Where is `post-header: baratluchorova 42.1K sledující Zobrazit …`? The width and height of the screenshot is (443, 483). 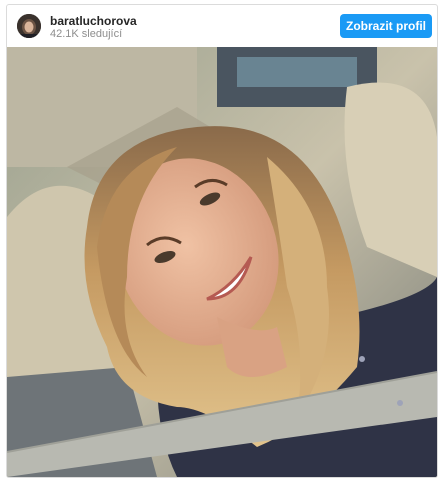
post-header: baratluchorova 42.1K sledující Zobrazit … is located at coordinates (222, 26).